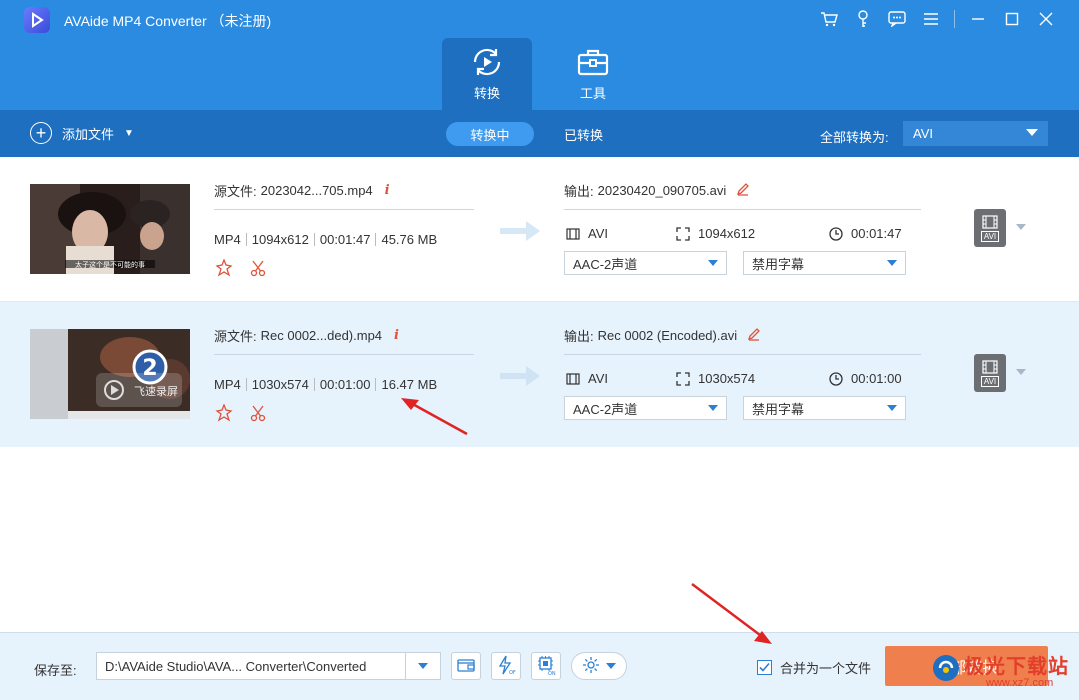 Image resolution: width=1079 pixels, height=700 pixels. Describe the element at coordinates (662, 190) in the screenshot. I see `output-filename: 20230420_090705.avi` at that location.